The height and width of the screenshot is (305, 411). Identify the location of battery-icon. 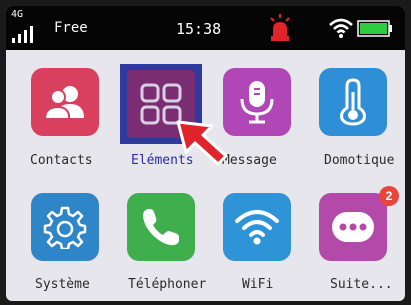
(374, 28).